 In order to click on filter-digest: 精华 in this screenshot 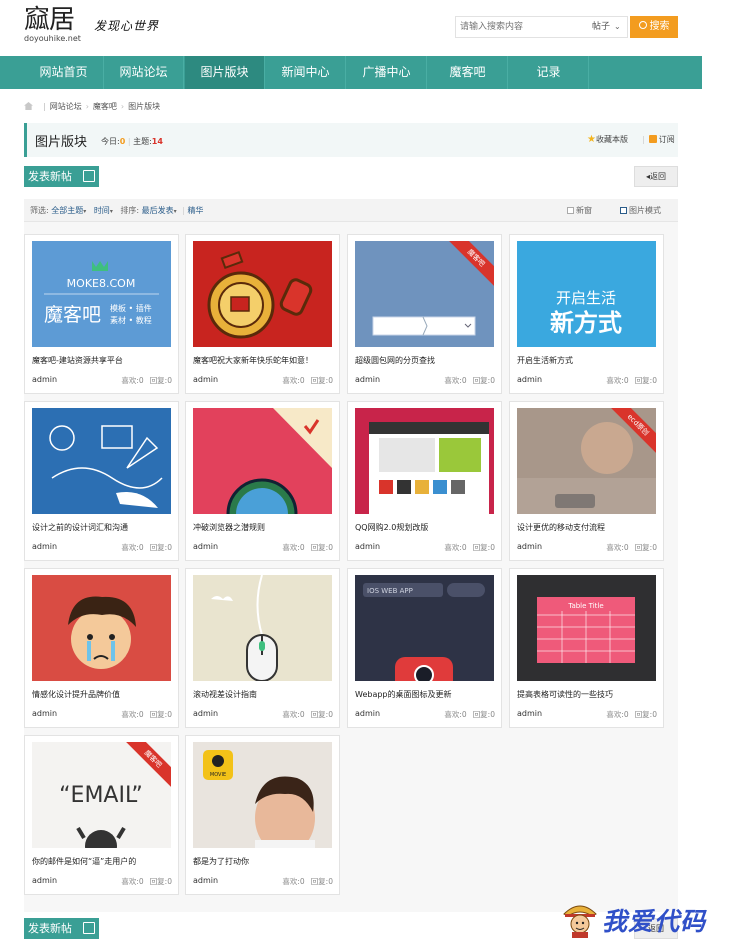, I will do `click(195, 210)`.